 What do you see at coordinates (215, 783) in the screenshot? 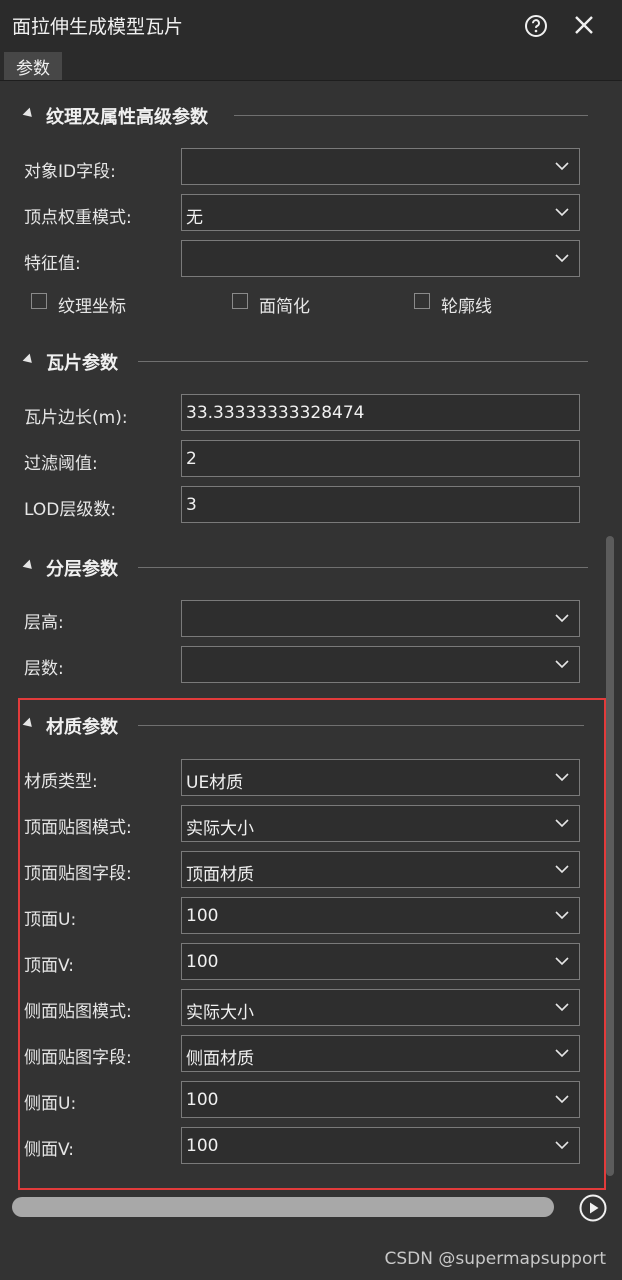
I see `field-value: UE材质` at bounding box center [215, 783].